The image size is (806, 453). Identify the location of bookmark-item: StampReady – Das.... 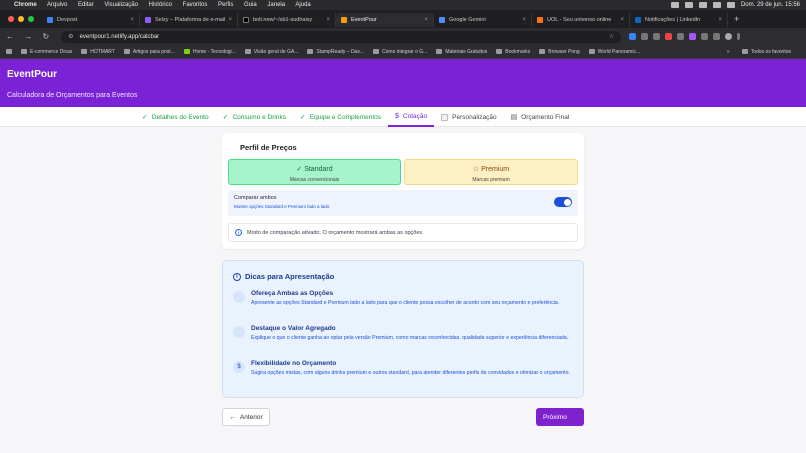
(335, 52).